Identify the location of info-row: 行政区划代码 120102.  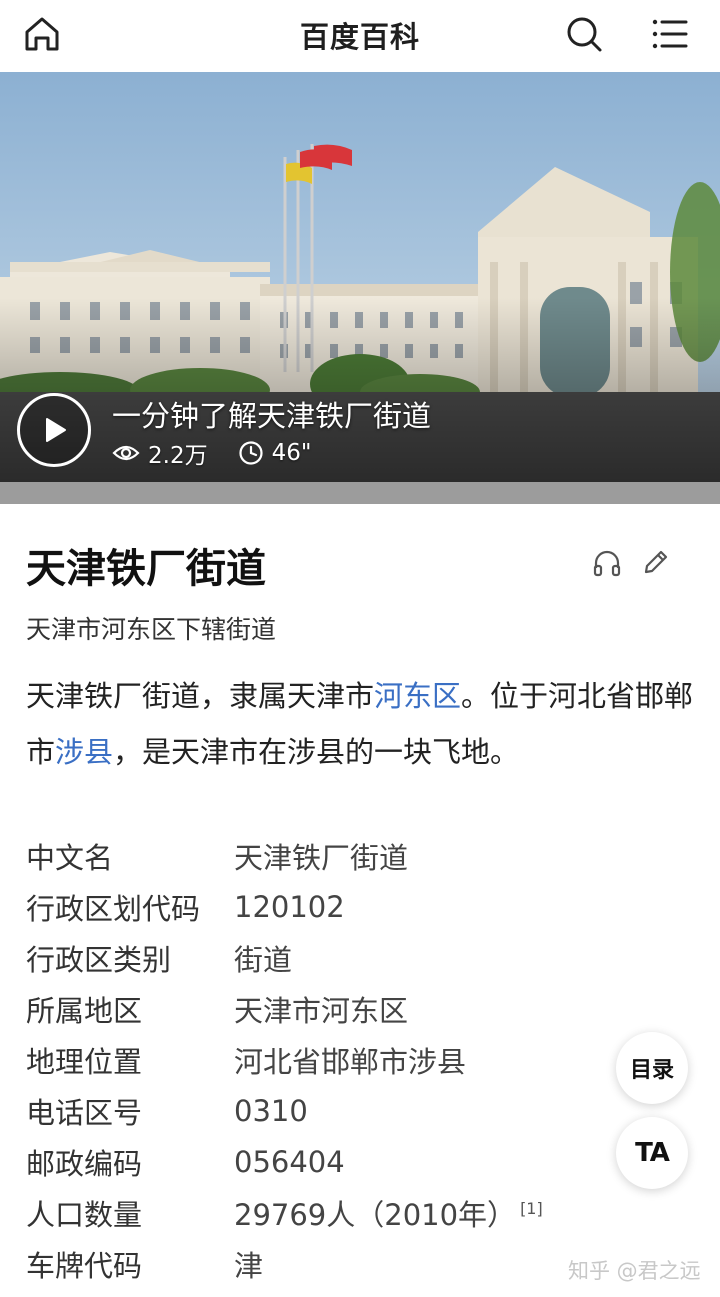
(366, 906).